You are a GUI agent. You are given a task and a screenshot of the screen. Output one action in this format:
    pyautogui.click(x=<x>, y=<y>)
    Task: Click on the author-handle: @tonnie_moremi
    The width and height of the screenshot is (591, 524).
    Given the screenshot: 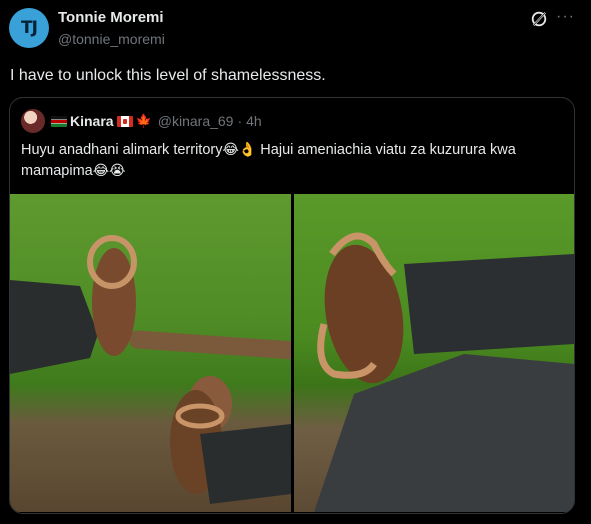 What is the action you would take?
    pyautogui.click(x=111, y=39)
    